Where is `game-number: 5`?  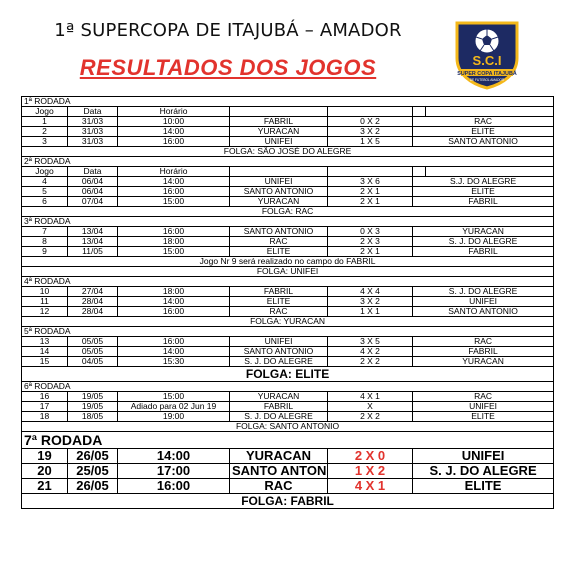 game-number: 5 is located at coordinates (44, 191).